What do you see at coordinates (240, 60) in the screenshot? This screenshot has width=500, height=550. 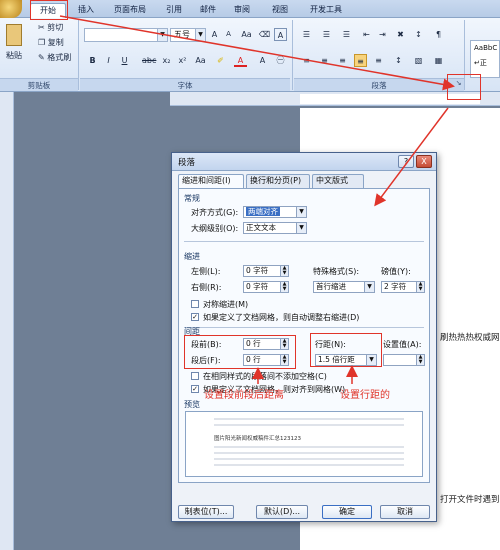 I see `font-color-icon: A` at bounding box center [240, 60].